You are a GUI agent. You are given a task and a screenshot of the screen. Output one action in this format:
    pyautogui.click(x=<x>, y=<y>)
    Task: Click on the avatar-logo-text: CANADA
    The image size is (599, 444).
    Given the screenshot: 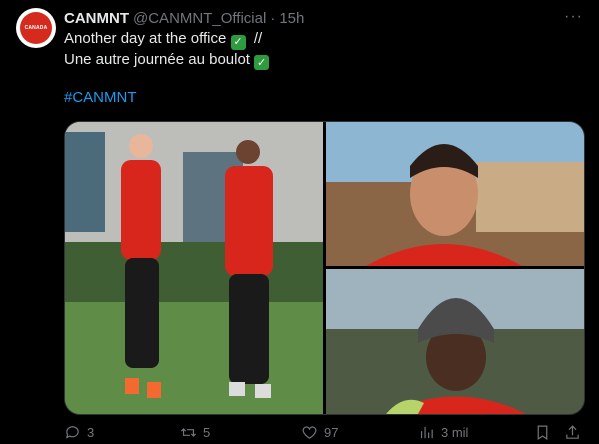 What is the action you would take?
    pyautogui.click(x=36, y=28)
    